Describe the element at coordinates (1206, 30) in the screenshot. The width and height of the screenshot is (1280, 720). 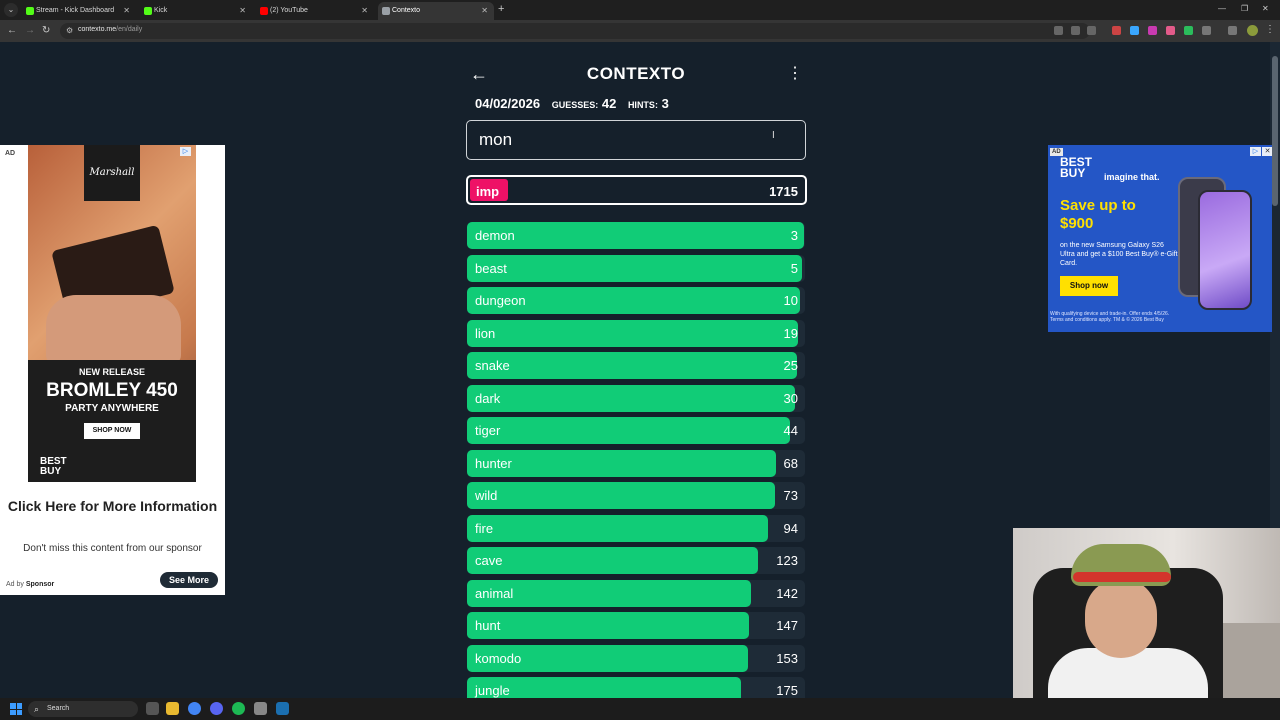
I see `extensions-puzzle-icon` at that location.